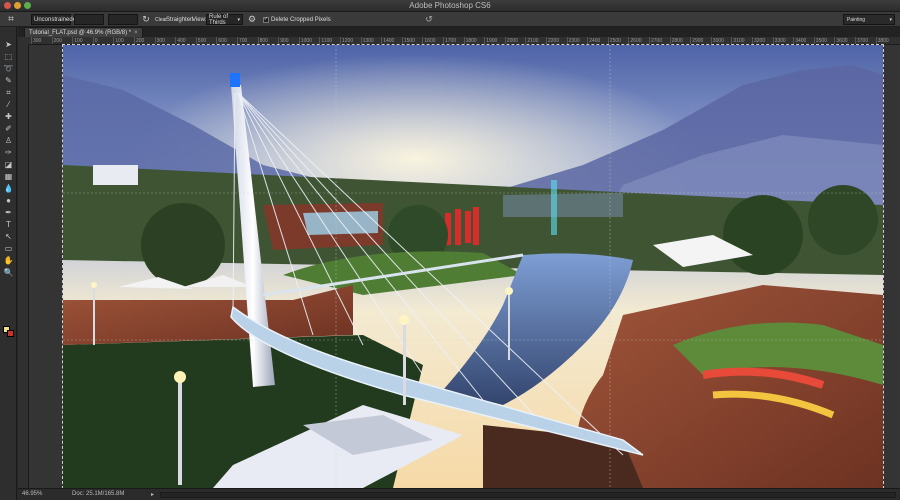 The height and width of the screenshot is (500, 900). I want to click on background-color-swatch, so click(10, 333).